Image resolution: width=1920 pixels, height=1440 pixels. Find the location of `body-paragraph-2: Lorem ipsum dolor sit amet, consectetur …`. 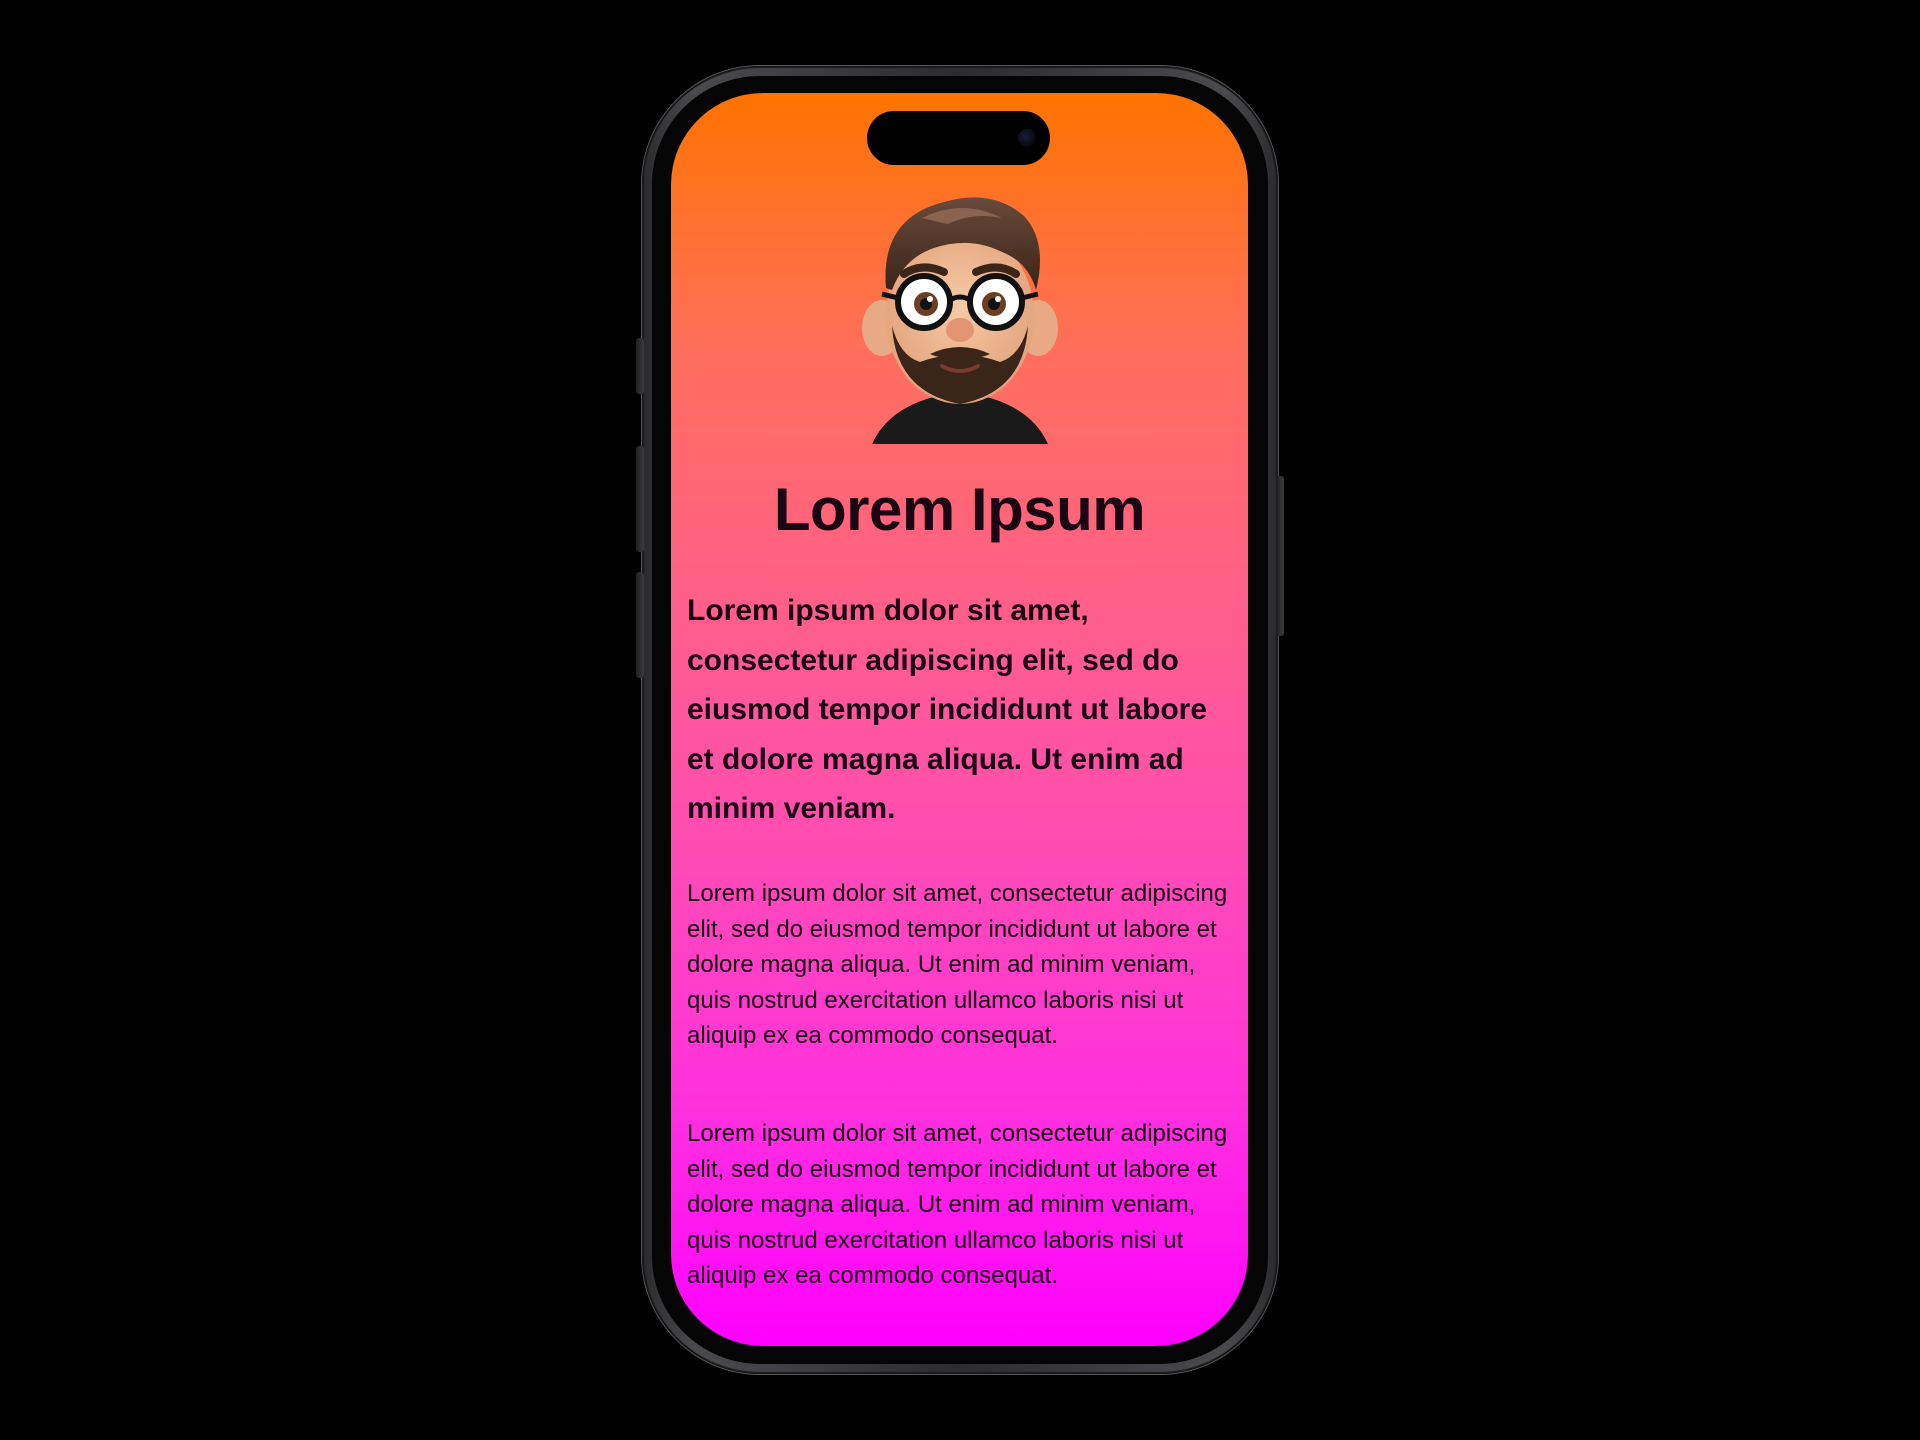

body-paragraph-2: Lorem ipsum dolor sit amet, consectetur … is located at coordinates (957, 1204).